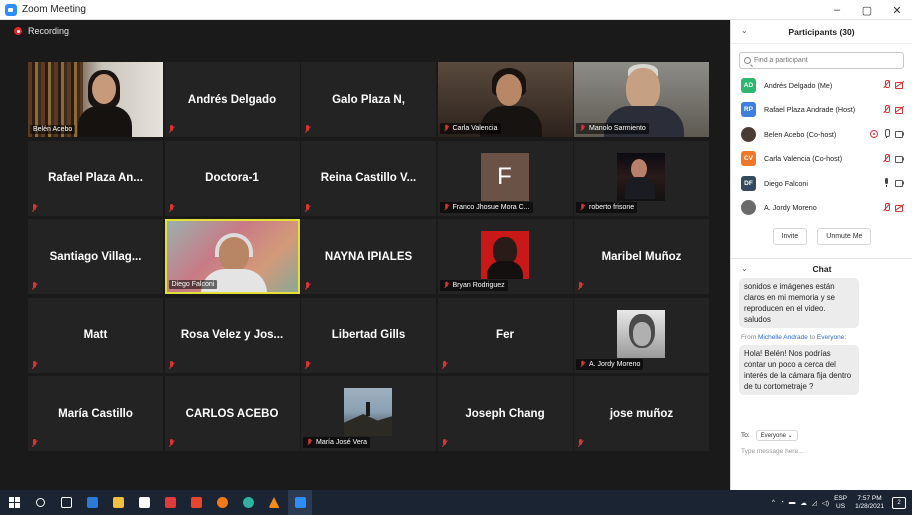 Image resolution: width=912 pixels, height=515 pixels. What do you see at coordinates (14, 502) in the screenshot?
I see `start-button` at bounding box center [14, 502].